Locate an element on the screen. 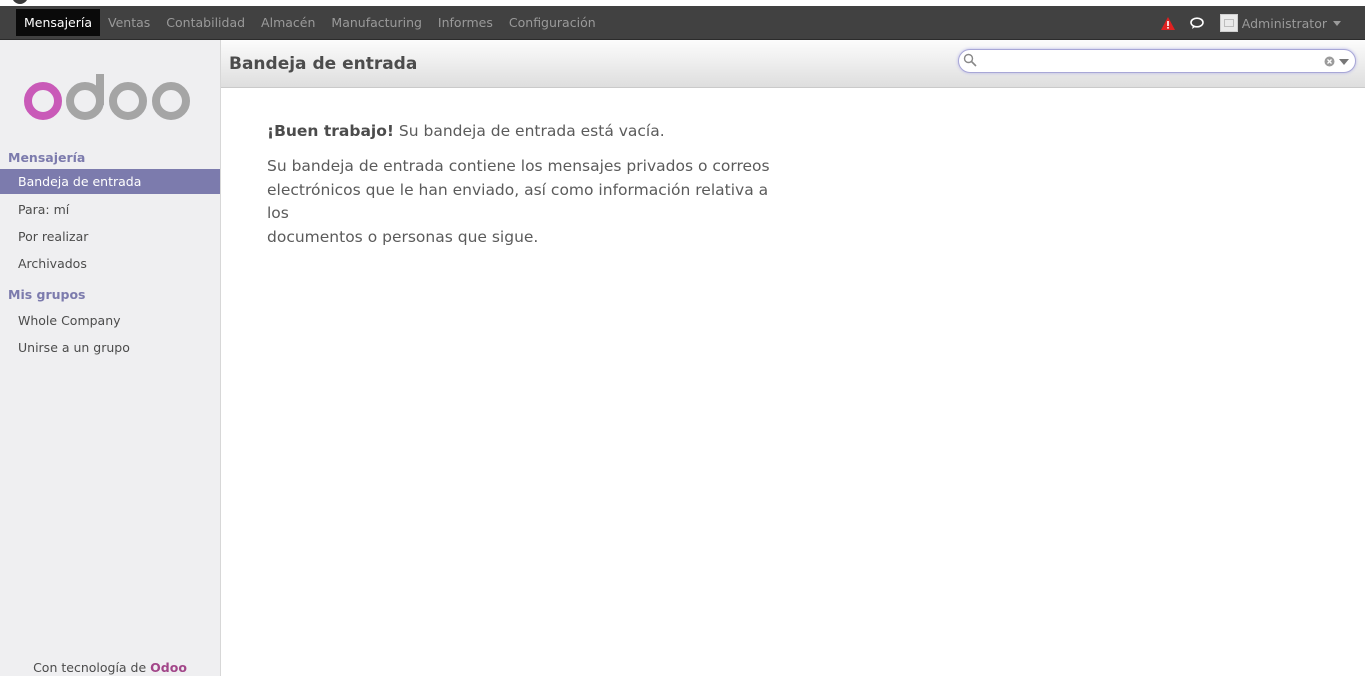  user-menu: Administrator is located at coordinates (1280, 23).